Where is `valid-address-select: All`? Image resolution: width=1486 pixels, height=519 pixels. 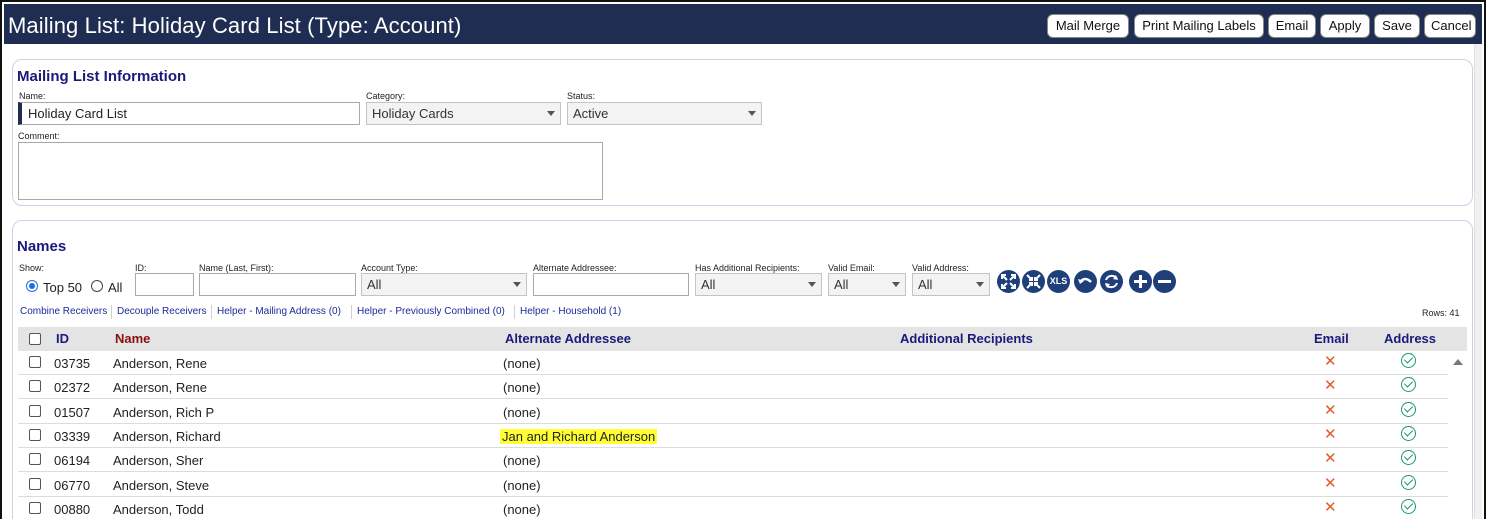 valid-address-select: All is located at coordinates (951, 284).